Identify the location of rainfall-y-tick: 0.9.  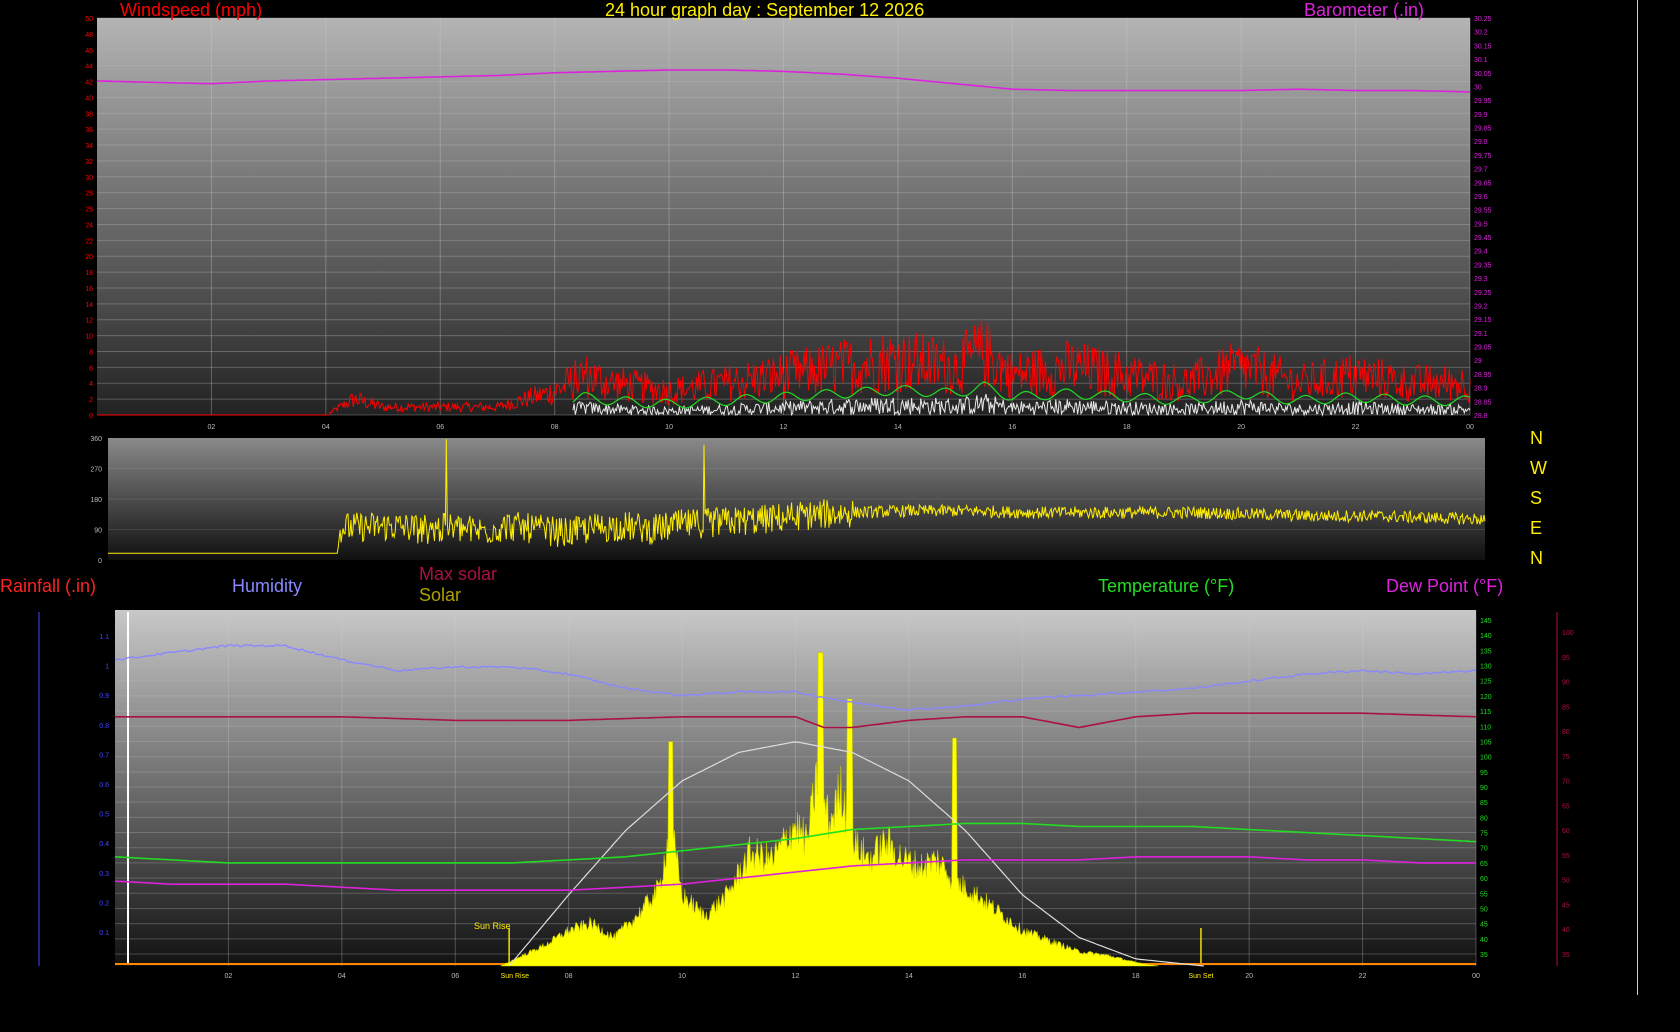
(104, 696).